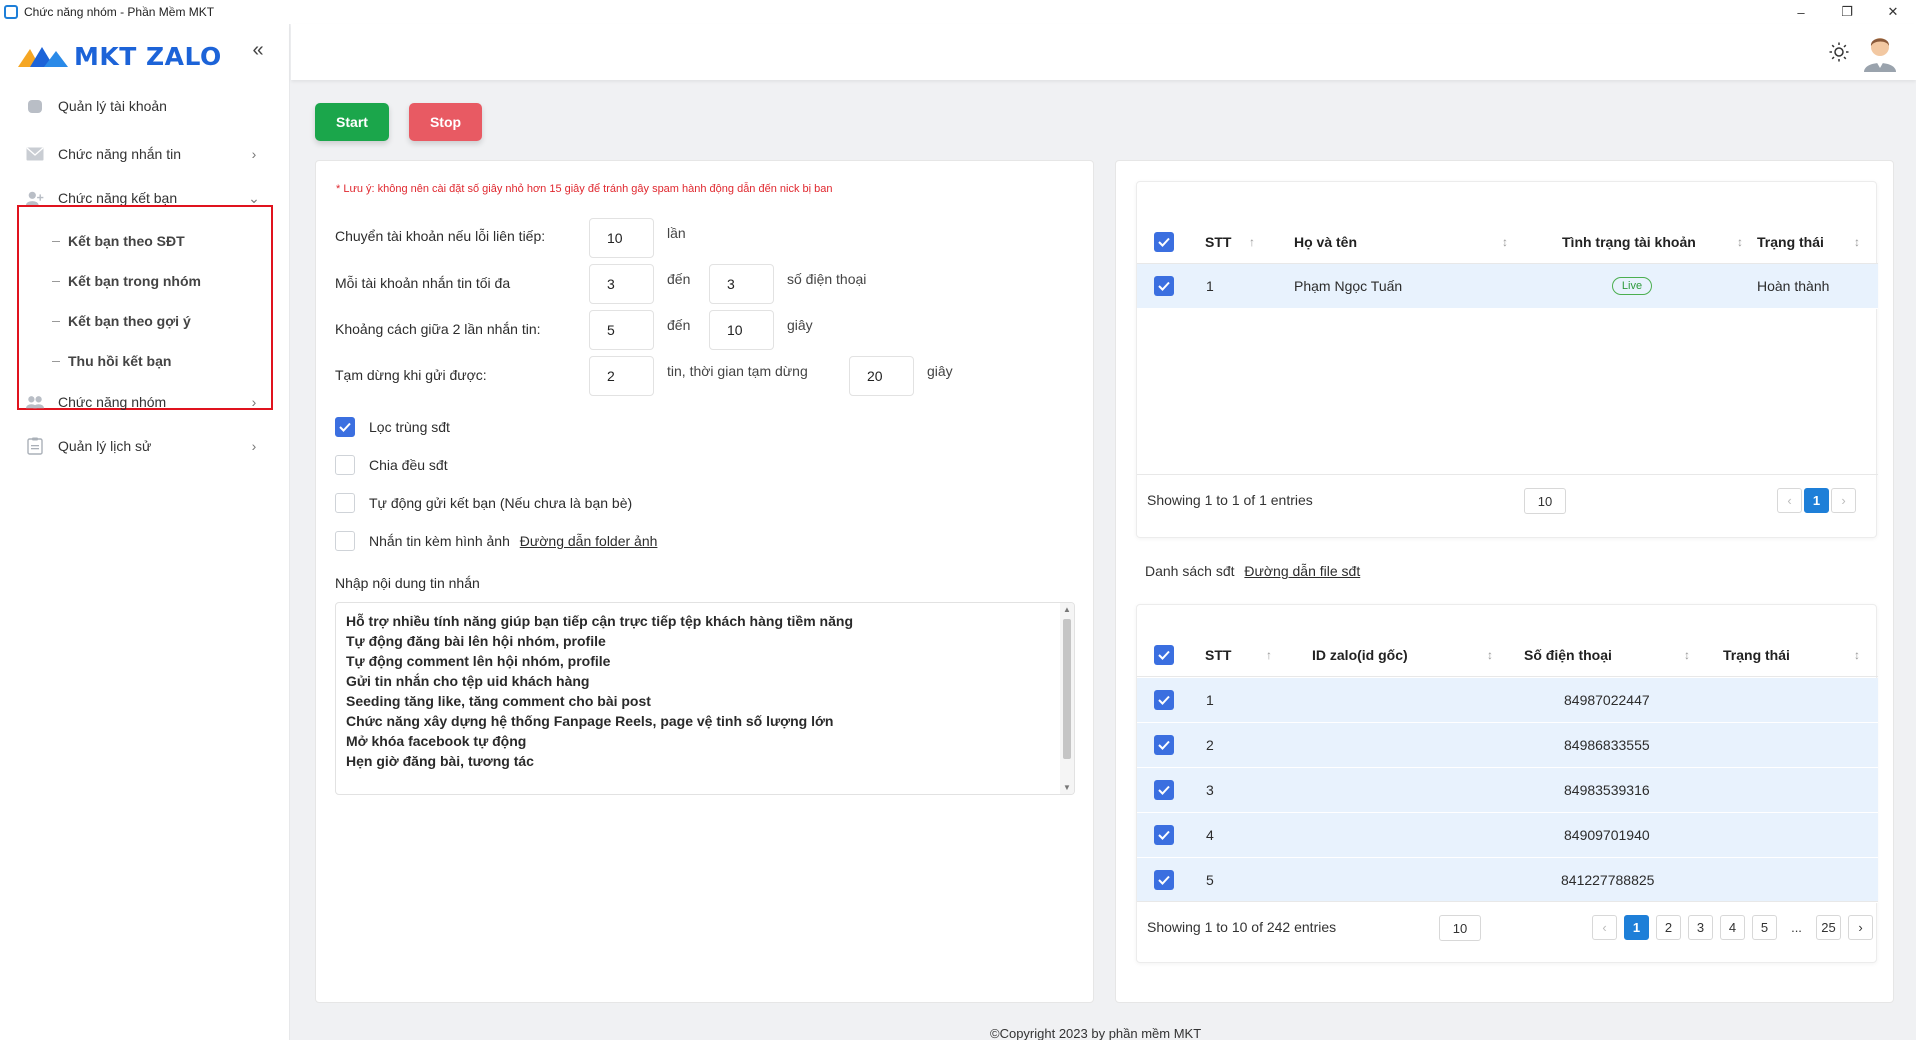 This screenshot has width=1916, height=1040. What do you see at coordinates (1732, 927) in the screenshot?
I see `page-button: 4` at bounding box center [1732, 927].